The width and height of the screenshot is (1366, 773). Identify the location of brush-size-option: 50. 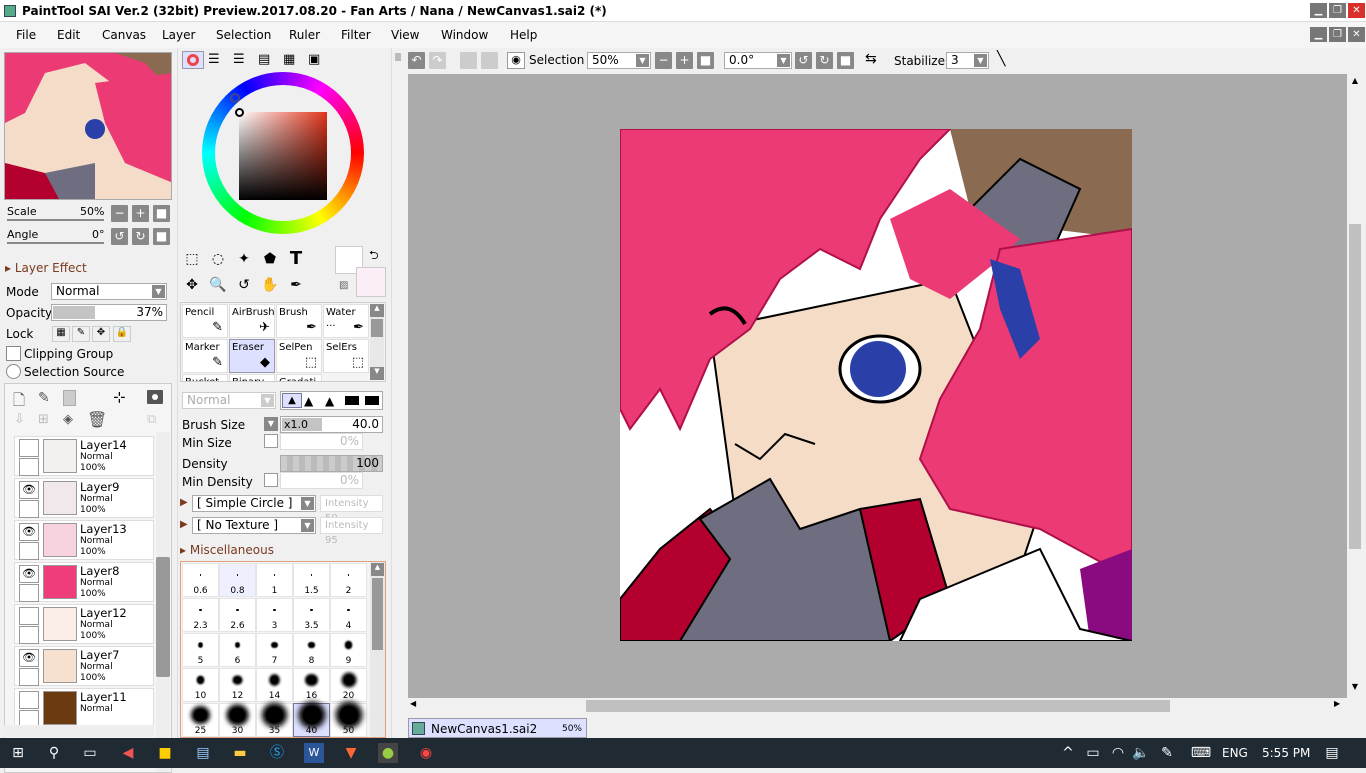
(348, 720).